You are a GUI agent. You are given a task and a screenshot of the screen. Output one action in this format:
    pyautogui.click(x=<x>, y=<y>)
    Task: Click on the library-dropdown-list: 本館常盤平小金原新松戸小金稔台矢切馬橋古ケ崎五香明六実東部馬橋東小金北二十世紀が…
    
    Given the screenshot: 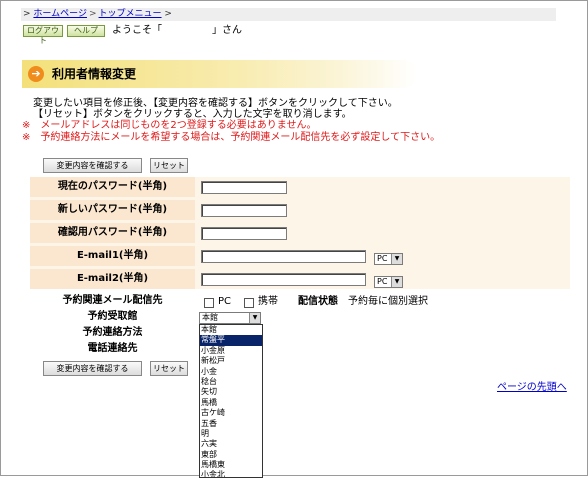 What is the action you would take?
    pyautogui.click(x=231, y=401)
    